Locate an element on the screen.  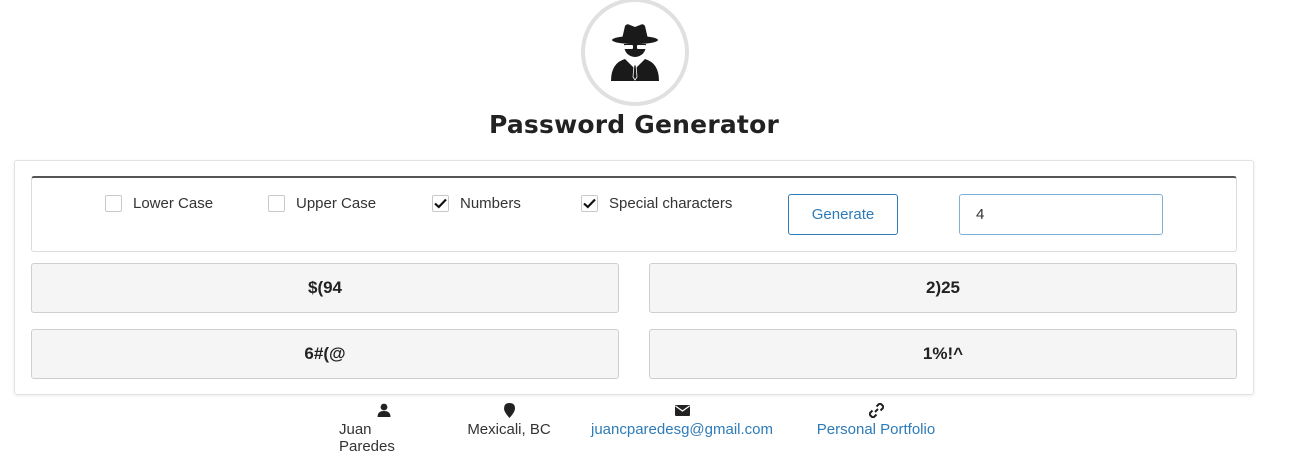
numbers-option: Numbers is located at coordinates (476, 203).